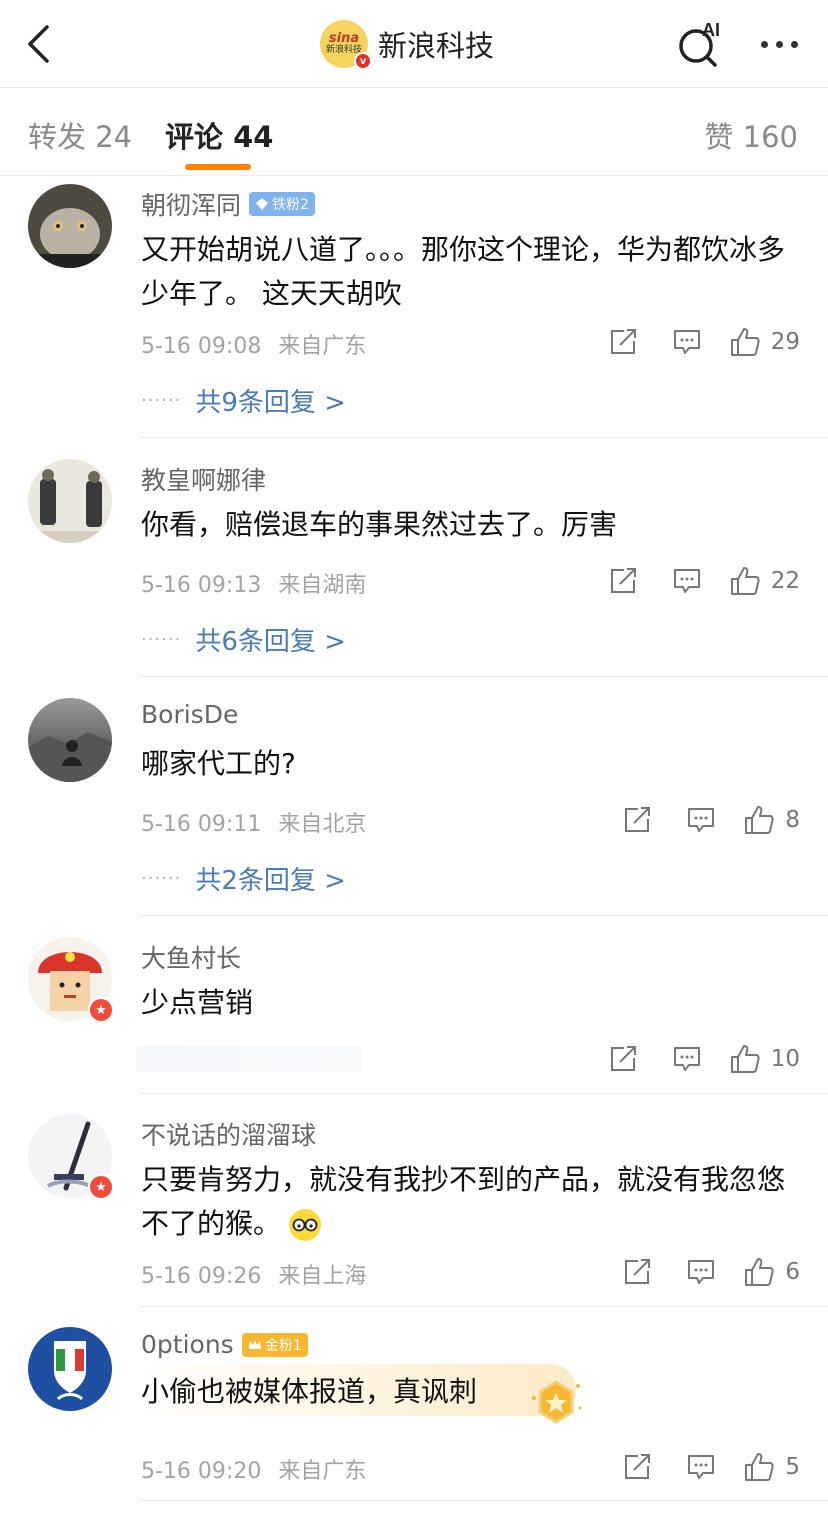 This screenshot has width=828, height=1517. I want to click on view-replies-link: 共6条回复 >, so click(270, 639).